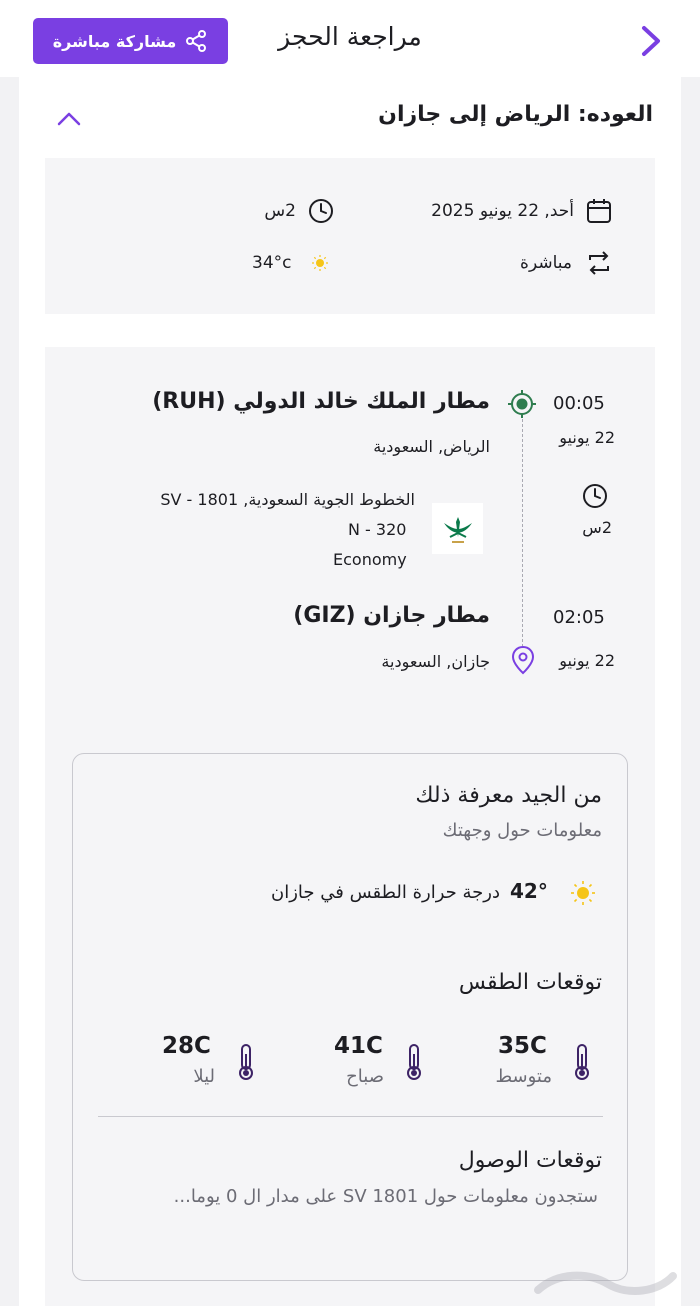 The image size is (700, 1306). I want to click on divider, so click(350, 1116).